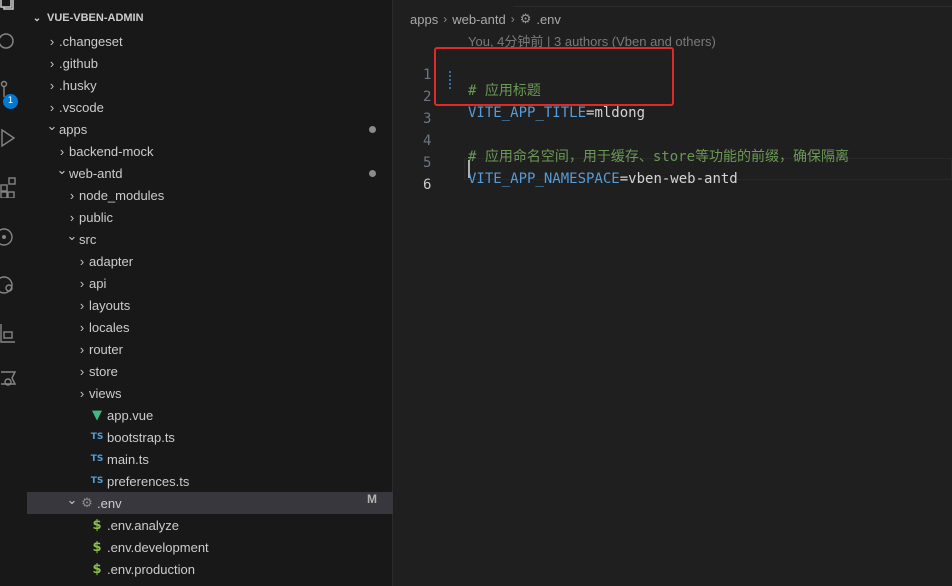 The height and width of the screenshot is (586, 952). Describe the element at coordinates (210, 569) in the screenshot. I see `tree-item: $ .env.production` at that location.